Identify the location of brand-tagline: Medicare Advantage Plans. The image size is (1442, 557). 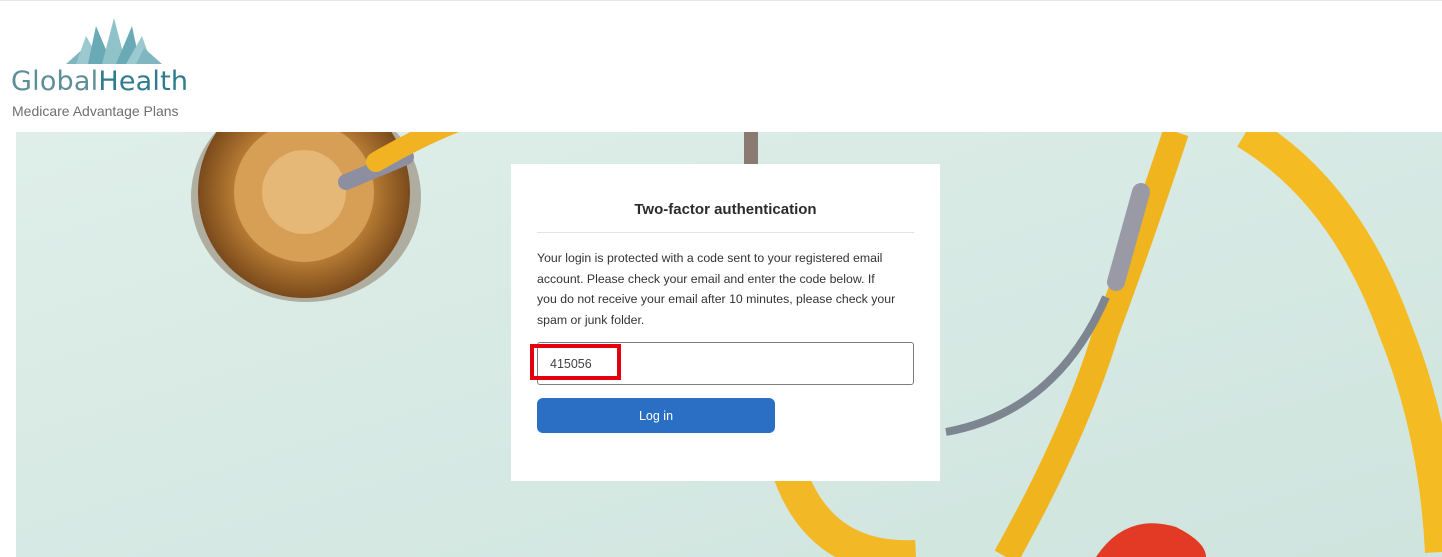
(95, 111).